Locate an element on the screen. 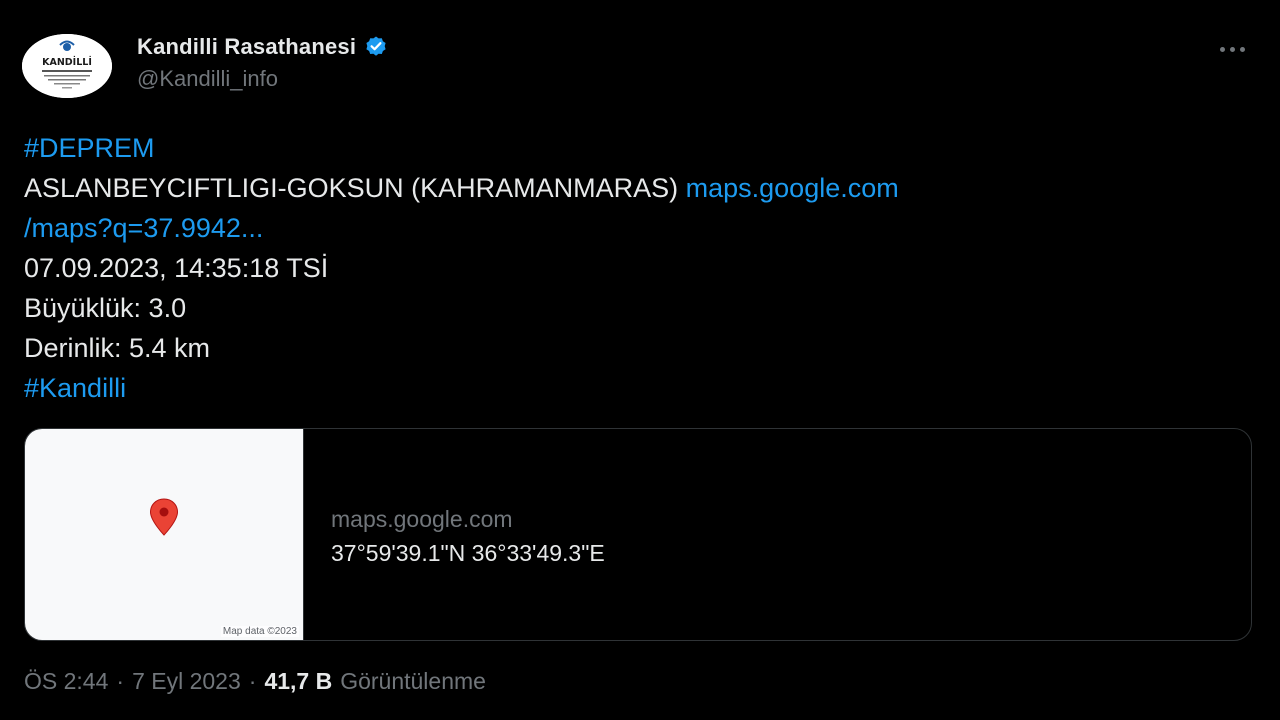 The width and height of the screenshot is (1280, 720). tweet-time: ÖS 2:44 is located at coordinates (66, 681).